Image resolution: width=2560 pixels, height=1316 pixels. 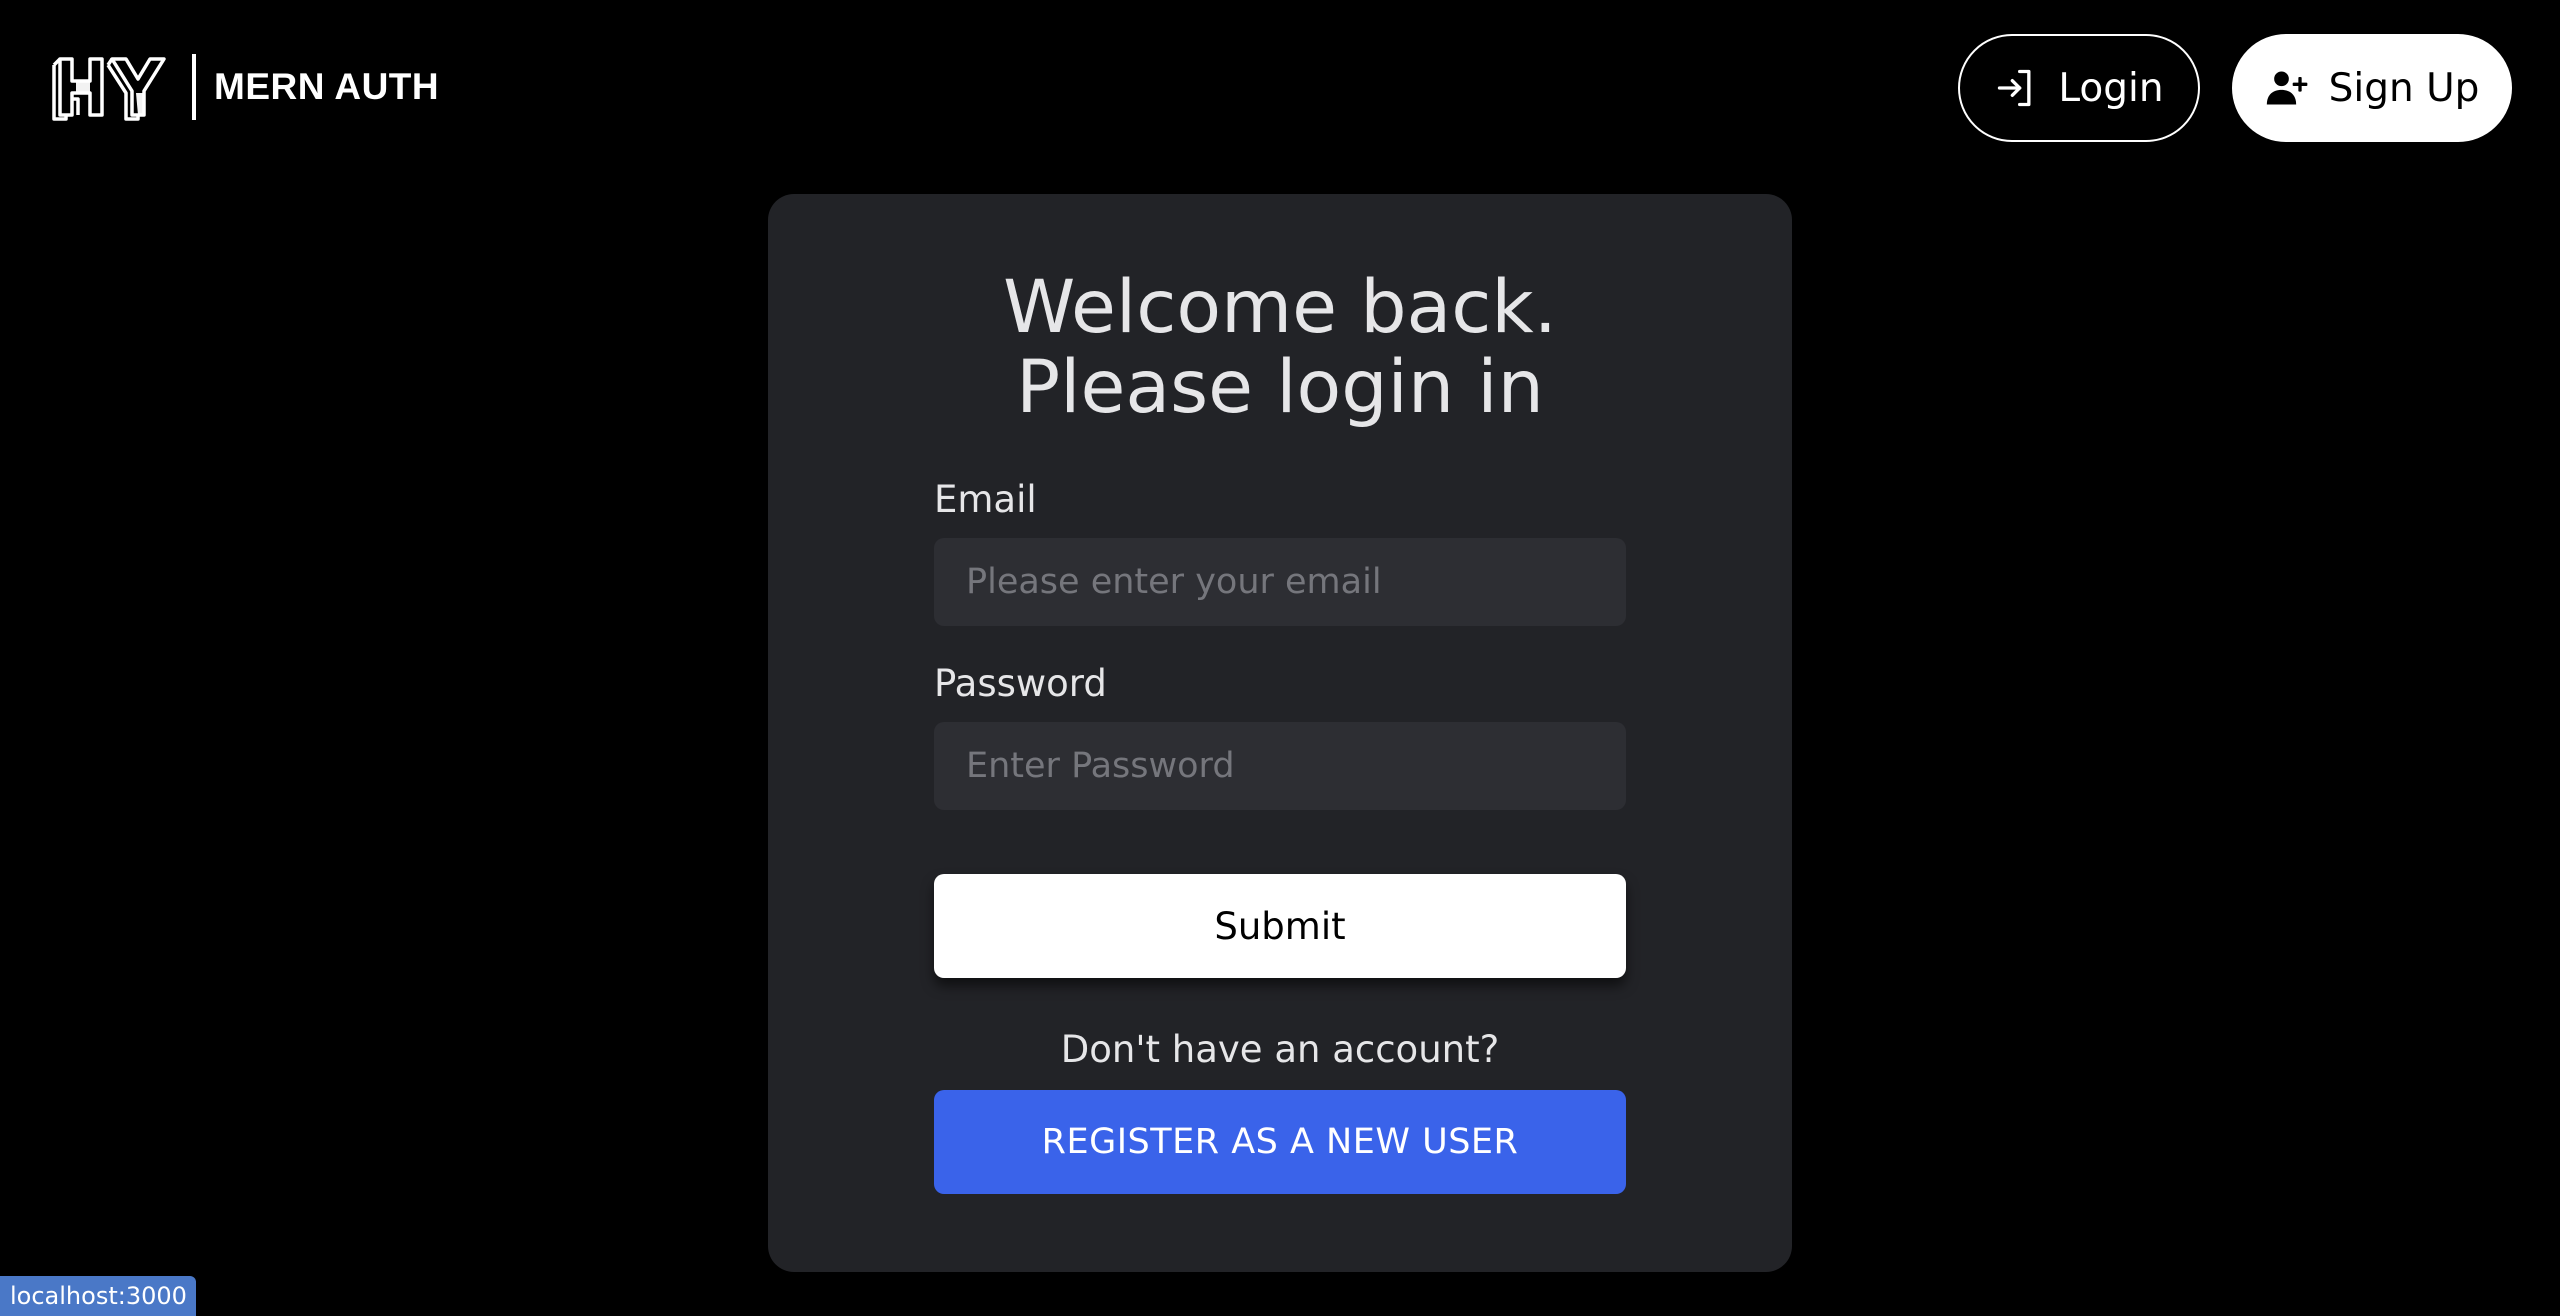 I want to click on user-plus-icon, so click(x=2287, y=88).